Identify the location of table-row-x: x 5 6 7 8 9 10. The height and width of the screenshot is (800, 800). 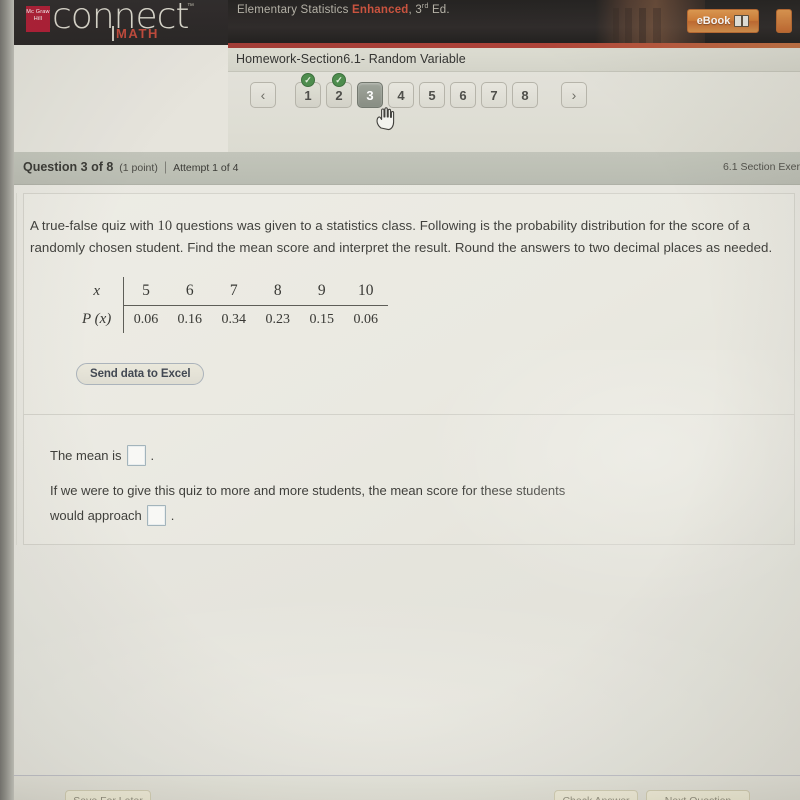
(232, 291).